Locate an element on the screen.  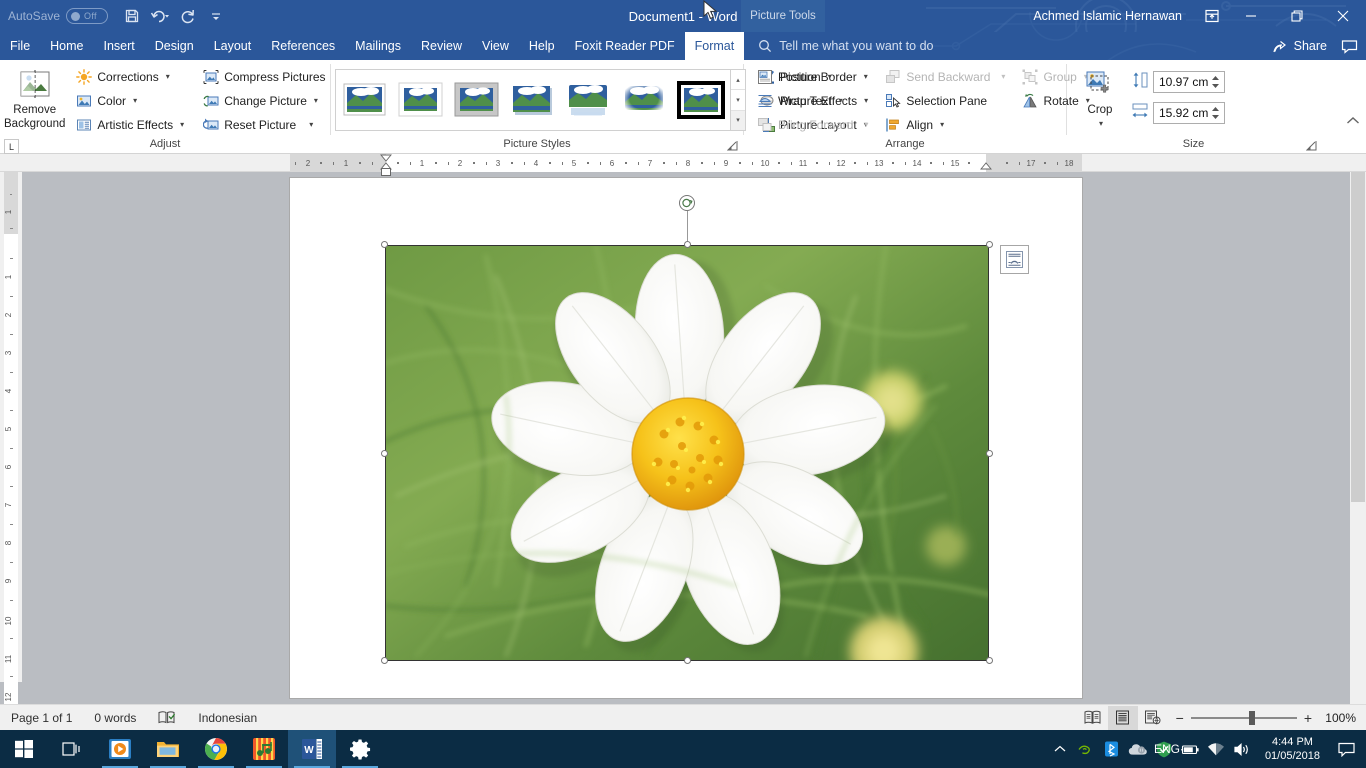
shape-width-input: 15.92 cm is located at coordinates (1189, 113).